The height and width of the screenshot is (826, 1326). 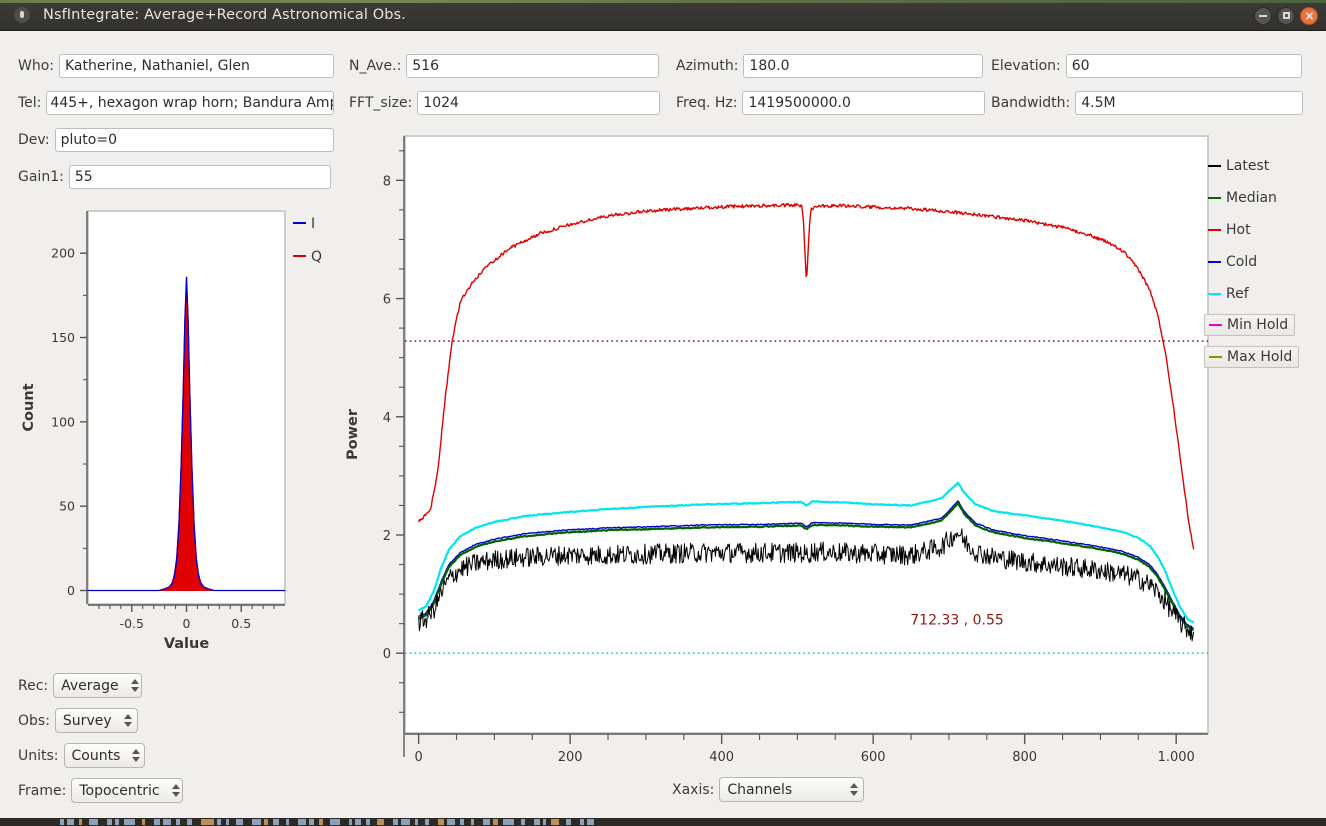 I want to click on bandwidth-field: Bandwidth: 4.5M, so click(x=1147, y=103).